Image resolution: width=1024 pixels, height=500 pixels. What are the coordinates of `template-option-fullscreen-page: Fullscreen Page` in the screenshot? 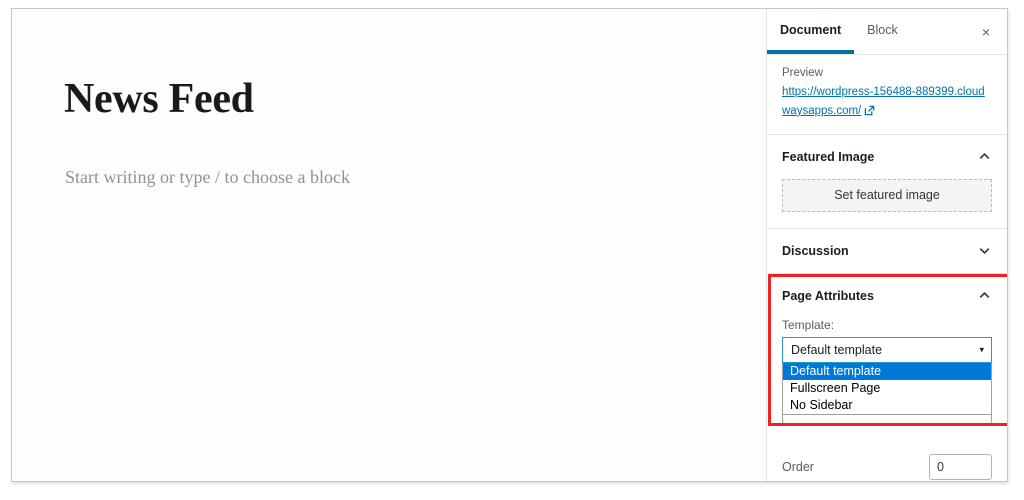 It's located at (887, 388).